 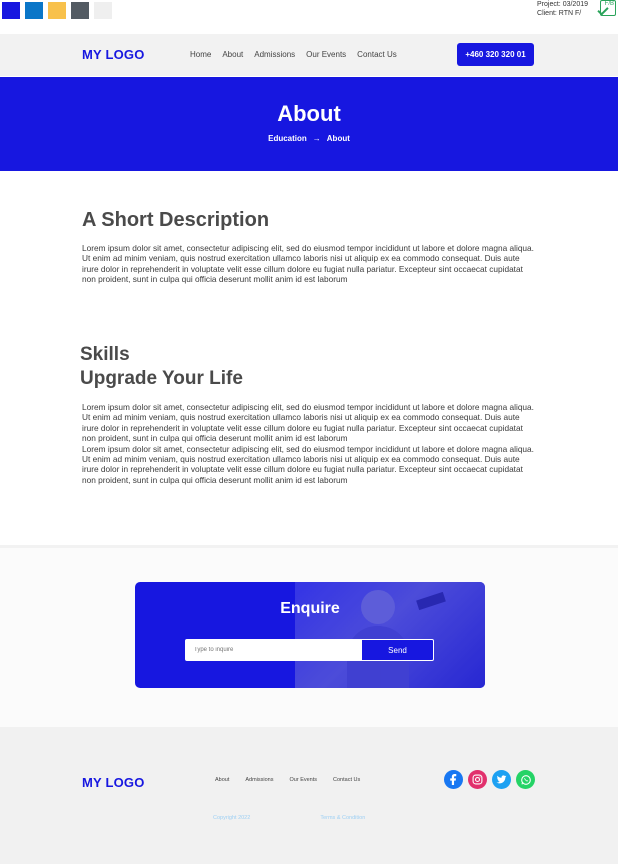 What do you see at coordinates (342, 818) in the screenshot?
I see `terms-link: Terms & Condition` at bounding box center [342, 818].